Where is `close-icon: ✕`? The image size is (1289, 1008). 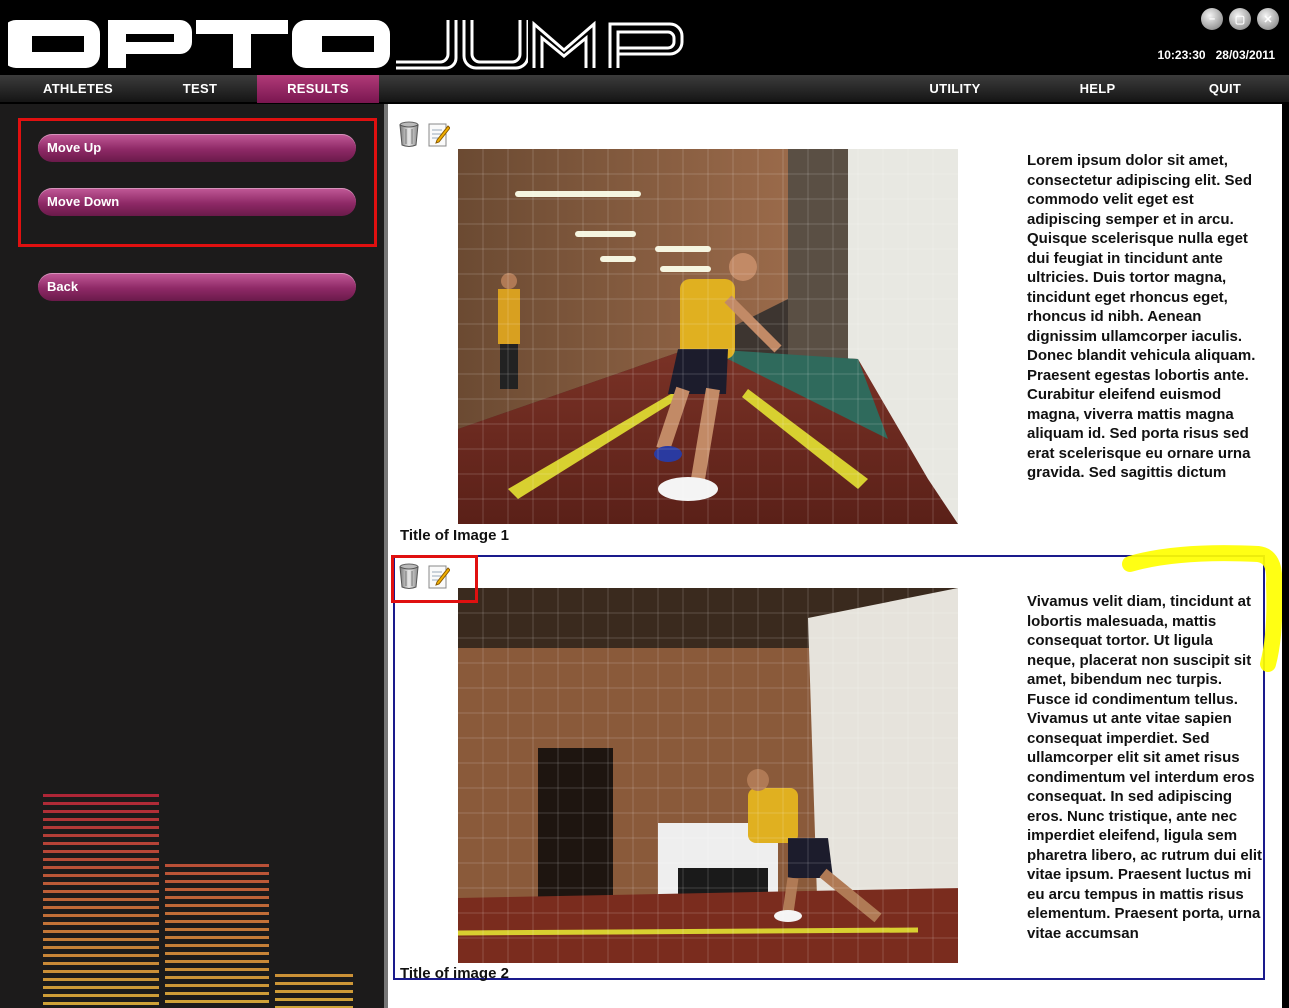
close-icon: ✕ is located at coordinates (1268, 19).